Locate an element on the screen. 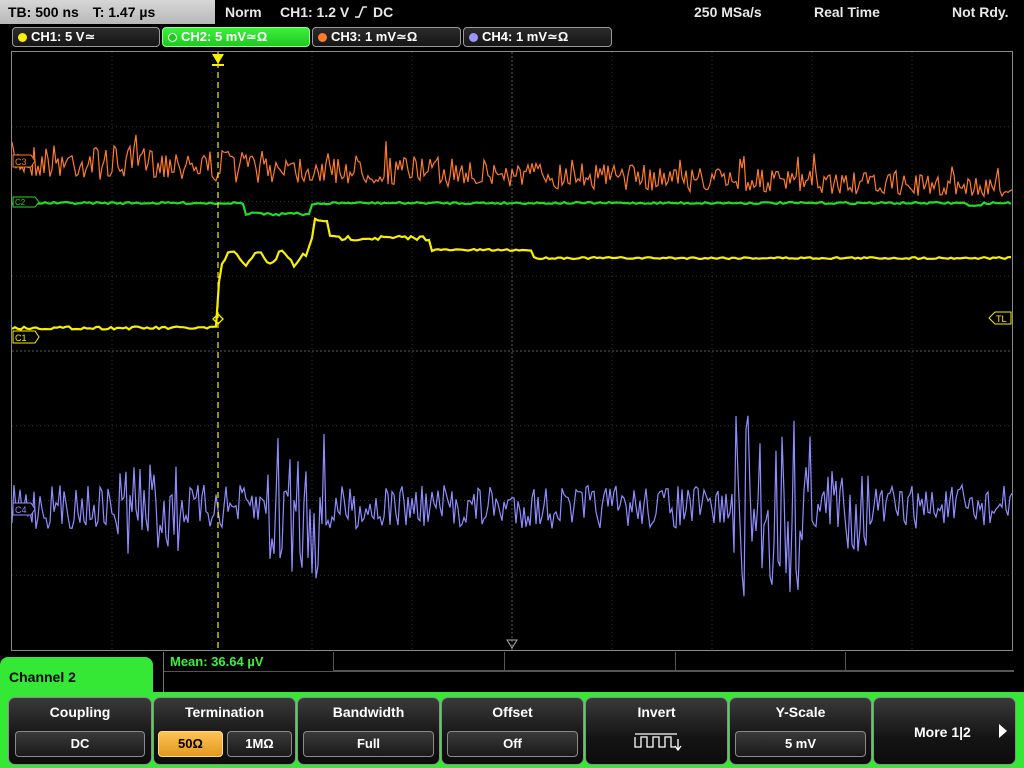  timebase-box: TB: 500 ns T: 1.47 µs is located at coordinates (107, 12).